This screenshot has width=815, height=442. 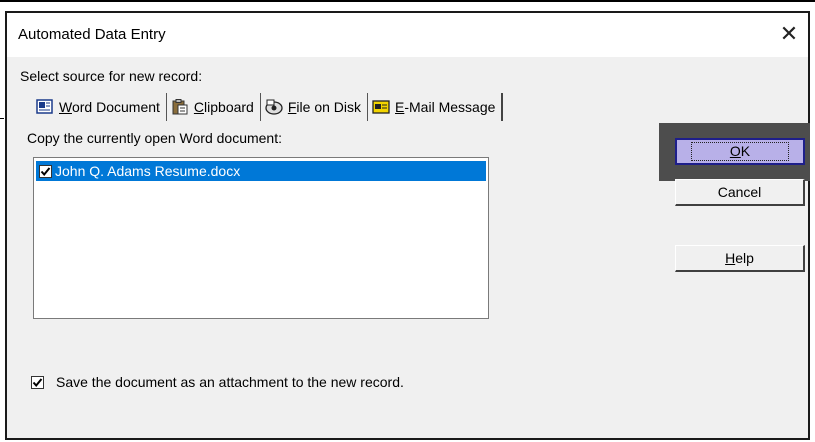 What do you see at coordinates (274, 107) in the screenshot?
I see `file-on-disk-icon` at bounding box center [274, 107].